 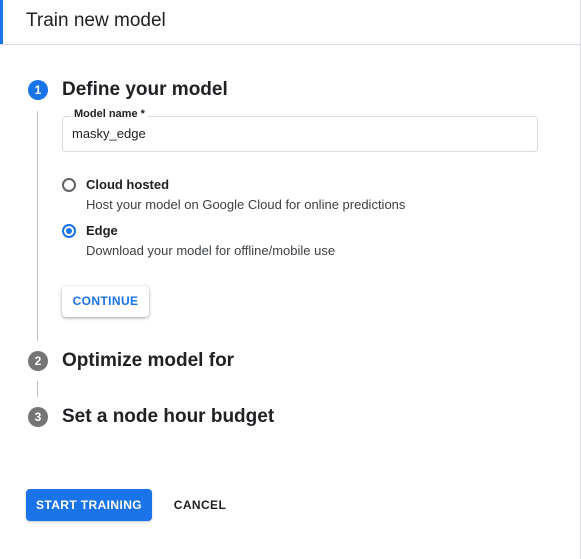 I want to click on dialog-header: Train new model, so click(x=290, y=22).